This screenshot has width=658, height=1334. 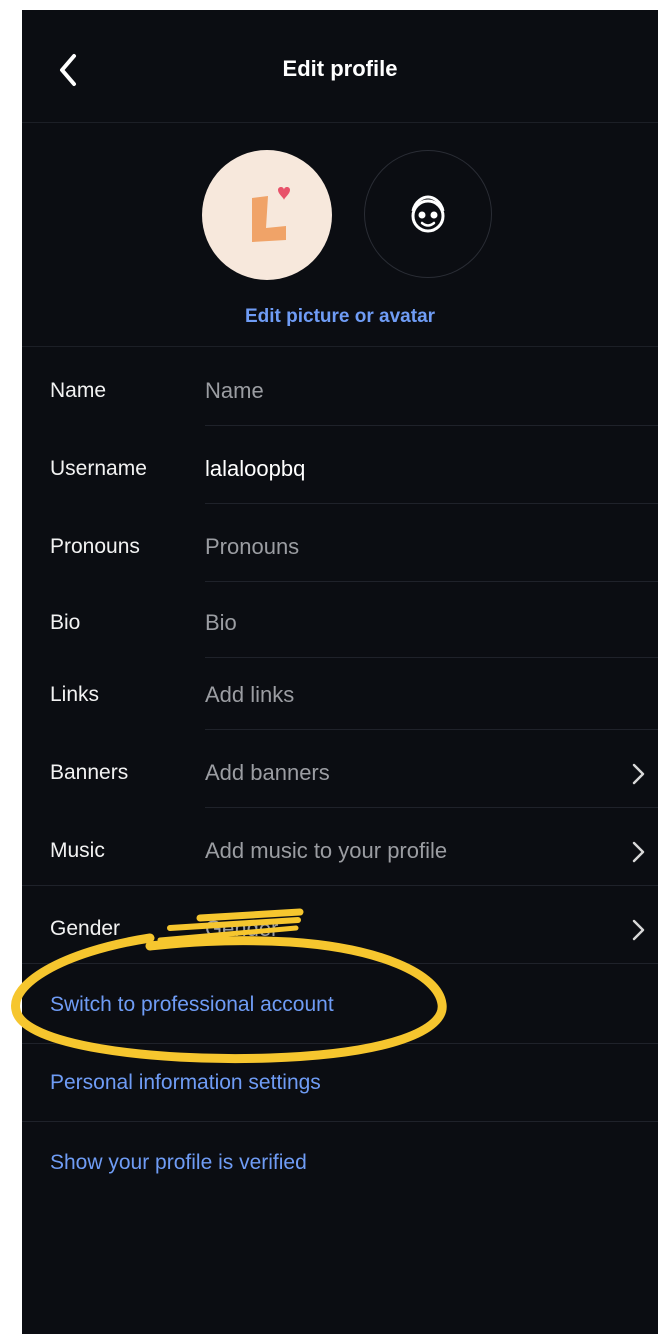 I want to click on link-text: Switch to professional account, so click(x=192, y=1004).